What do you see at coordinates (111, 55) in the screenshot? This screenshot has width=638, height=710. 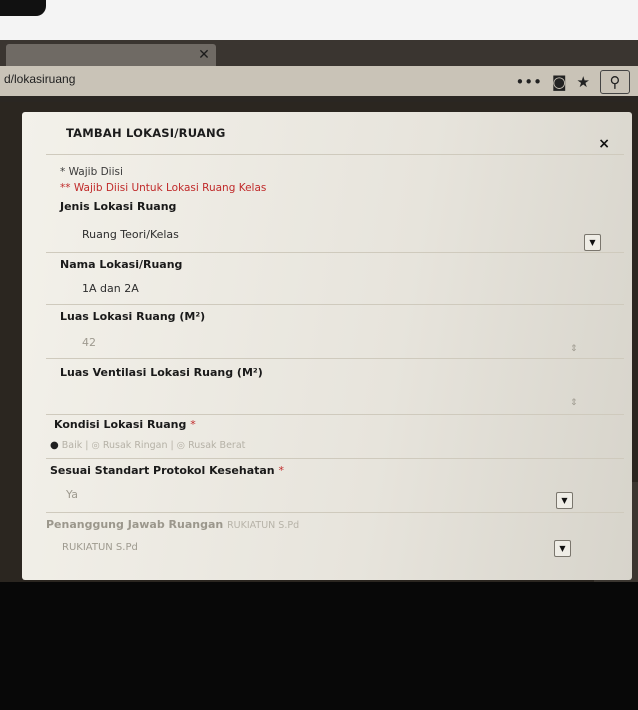 I see `browser-tab: ✕` at bounding box center [111, 55].